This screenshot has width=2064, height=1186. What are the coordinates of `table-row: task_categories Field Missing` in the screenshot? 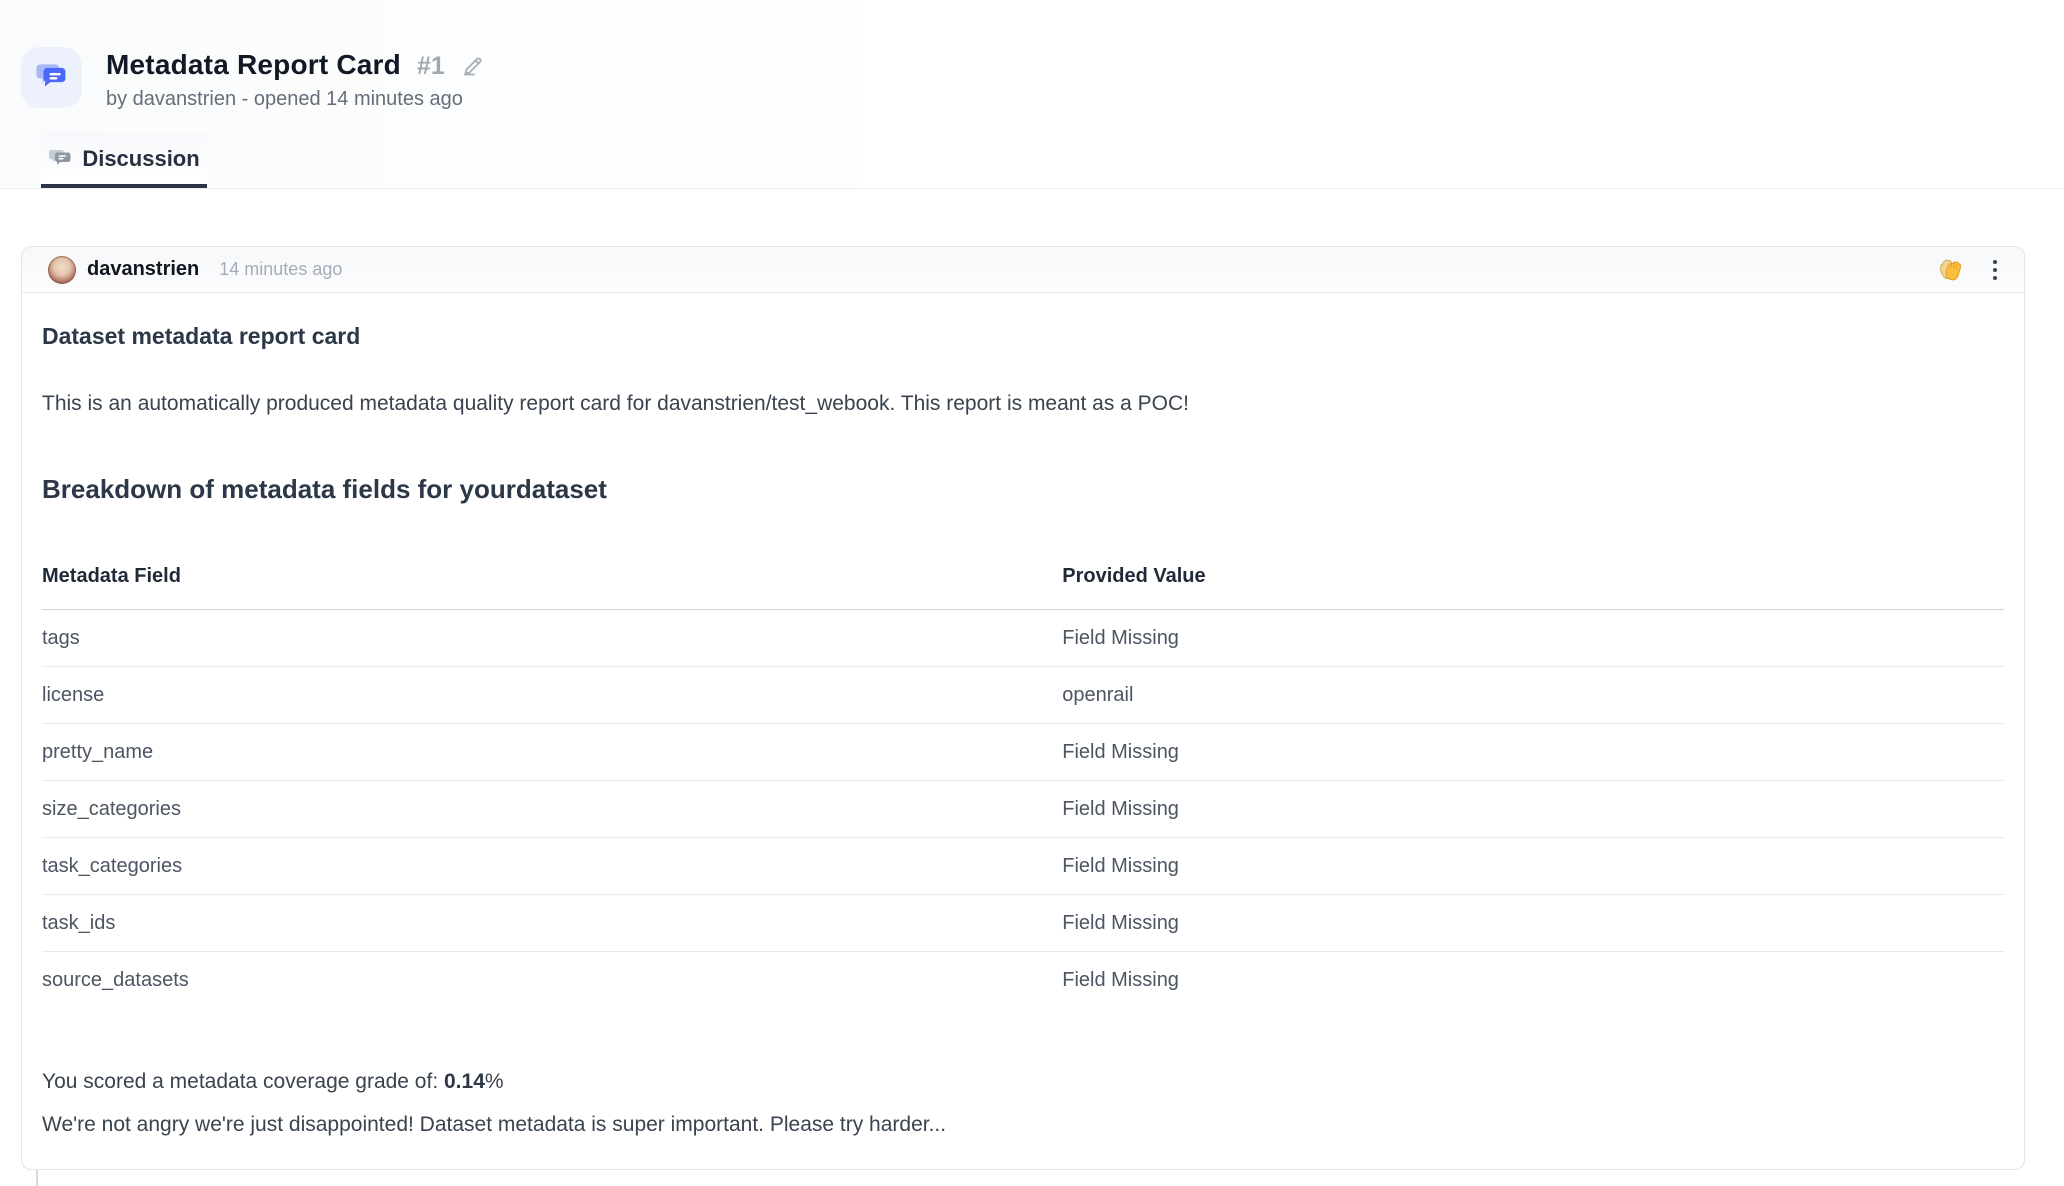 It's located at (1023, 866).